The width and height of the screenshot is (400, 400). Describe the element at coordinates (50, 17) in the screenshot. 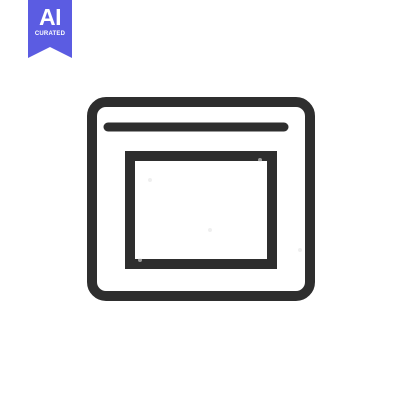

I see `badge-title: AI` at that location.